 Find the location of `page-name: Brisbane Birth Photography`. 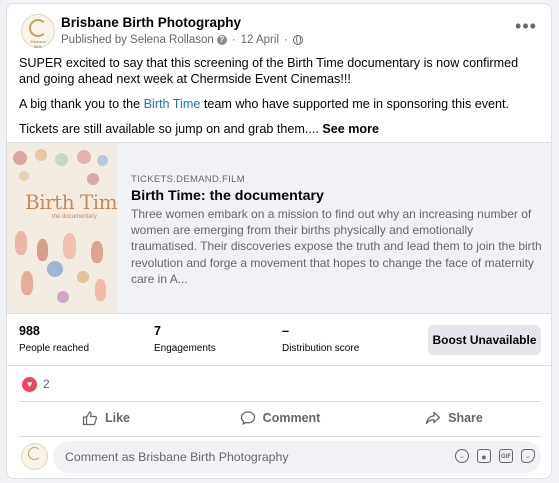

page-name: Brisbane Birth Photography is located at coordinates (151, 22).